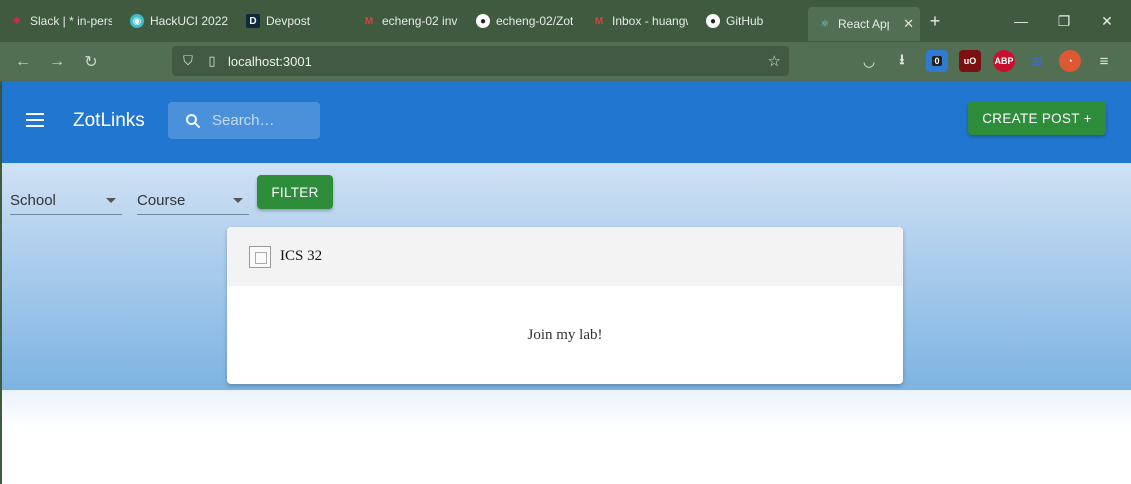  What do you see at coordinates (260, 256) in the screenshot?
I see `broken-image-icon` at bounding box center [260, 256].